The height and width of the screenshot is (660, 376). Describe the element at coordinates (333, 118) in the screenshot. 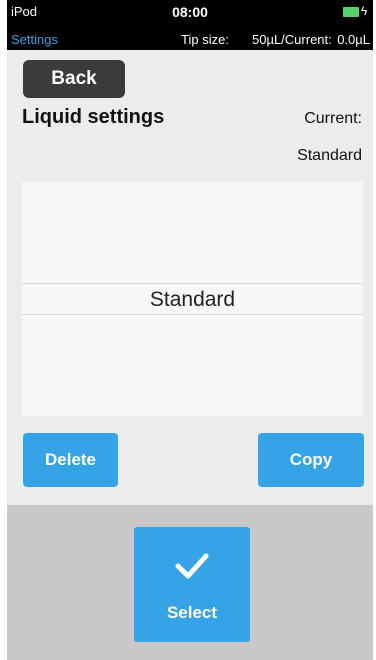

I see `current-label: Current:` at that location.